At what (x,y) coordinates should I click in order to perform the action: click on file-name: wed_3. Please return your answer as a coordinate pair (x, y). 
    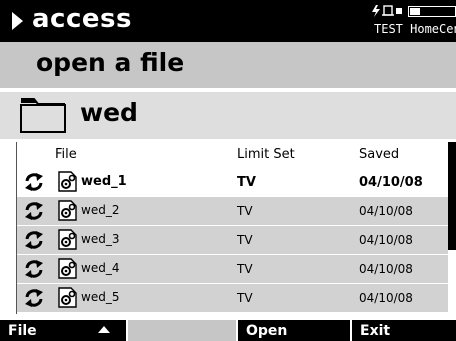
    Looking at the image, I should click on (100, 239).